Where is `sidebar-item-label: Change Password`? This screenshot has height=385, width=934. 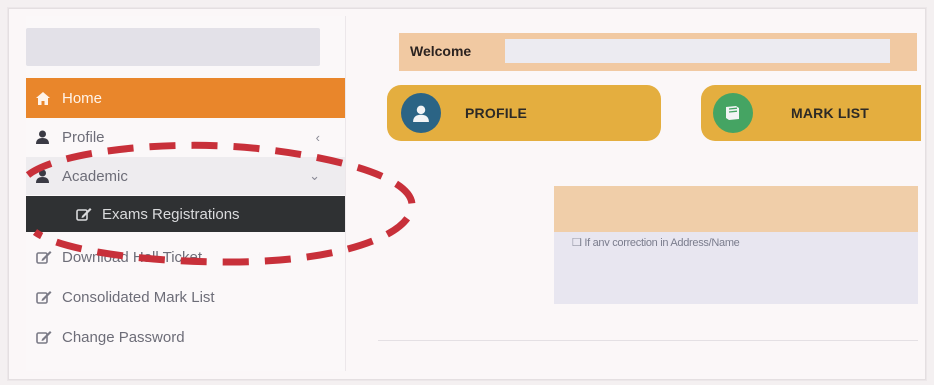
sidebar-item-label: Change Password is located at coordinates (123, 337).